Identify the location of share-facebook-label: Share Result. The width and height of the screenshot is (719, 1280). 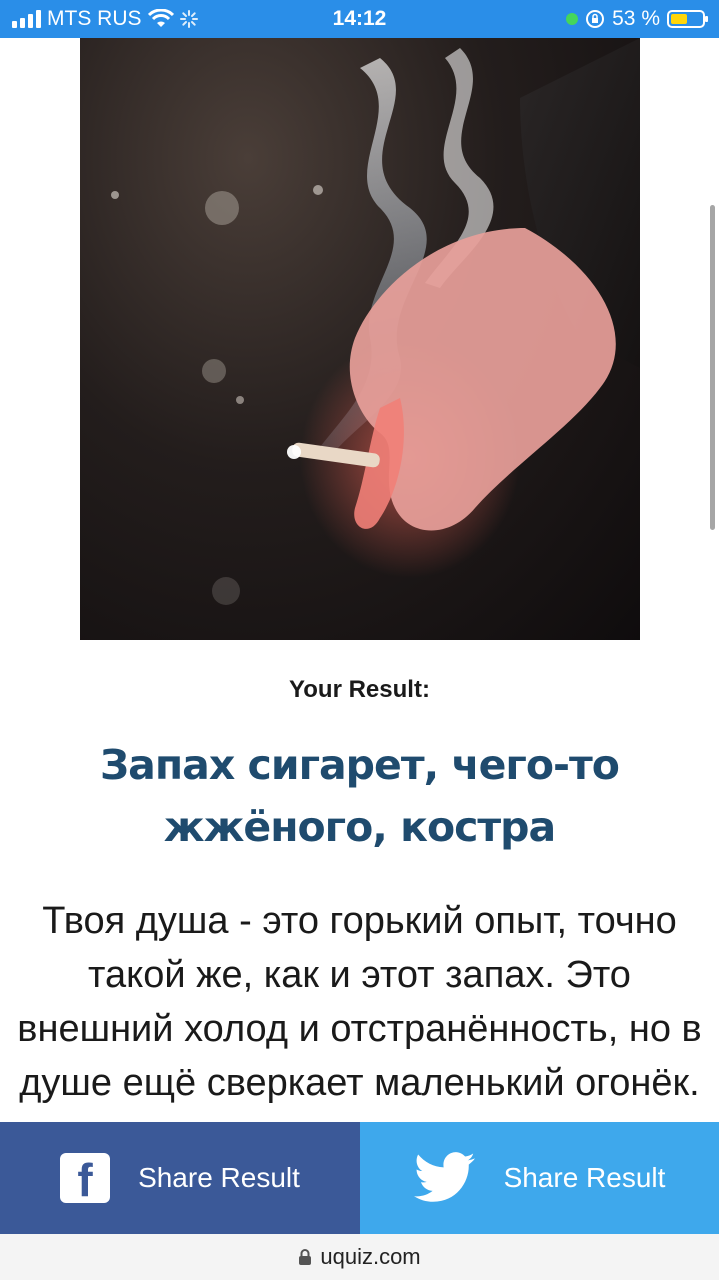
(219, 1177).